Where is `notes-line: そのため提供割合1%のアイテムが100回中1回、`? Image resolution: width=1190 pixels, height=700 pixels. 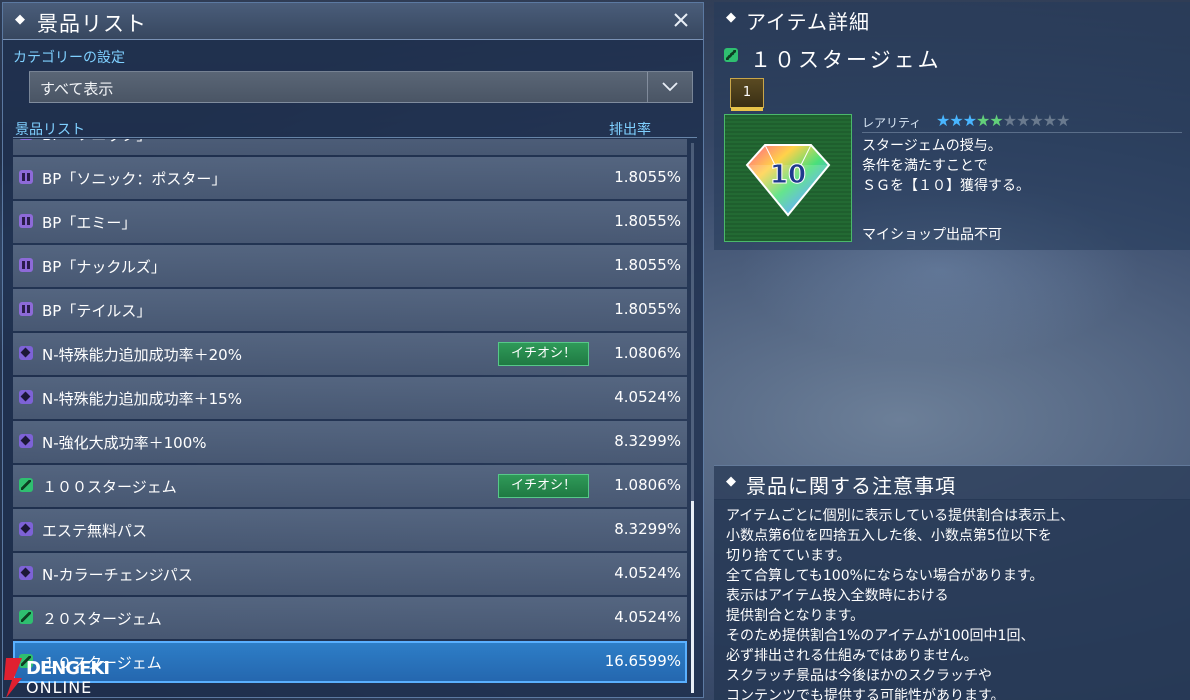 notes-line: そのため提供割合1%のアイテムが100回中1回、 is located at coordinates (880, 636).